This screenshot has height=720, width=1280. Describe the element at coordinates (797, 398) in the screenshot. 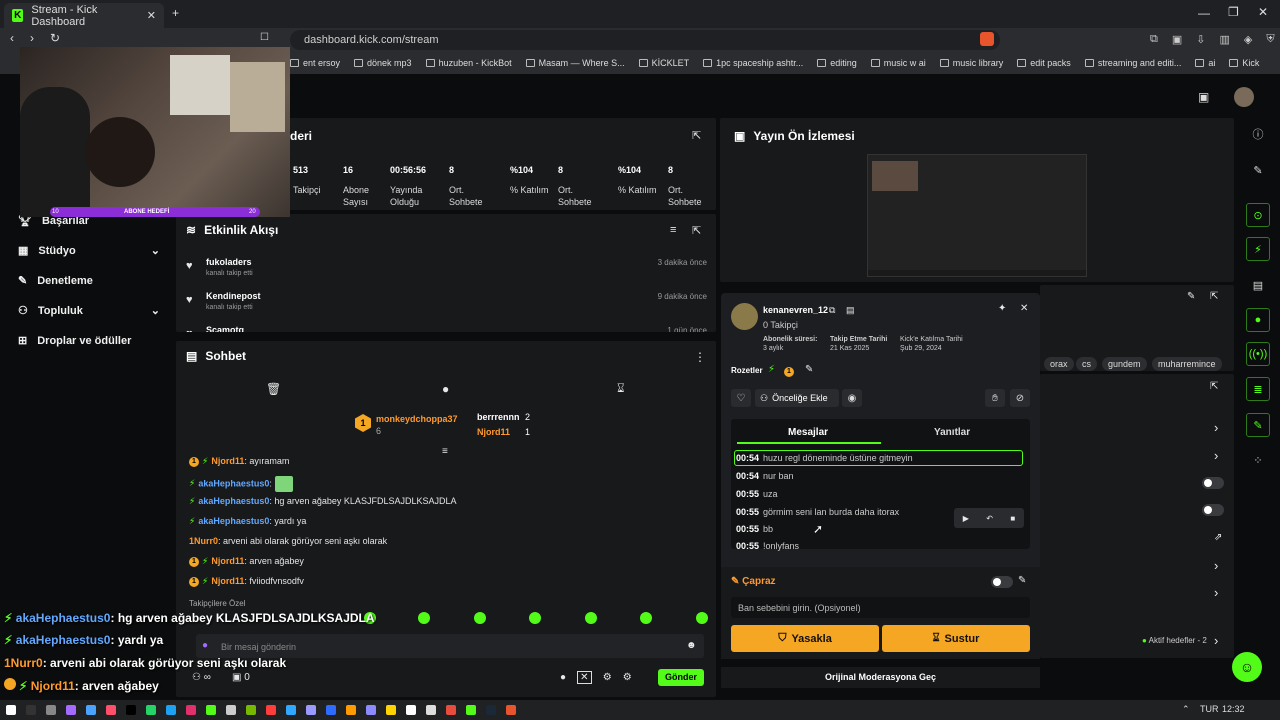

I see `add-priority-button: ⚇ Önceliğe Ekle` at that location.